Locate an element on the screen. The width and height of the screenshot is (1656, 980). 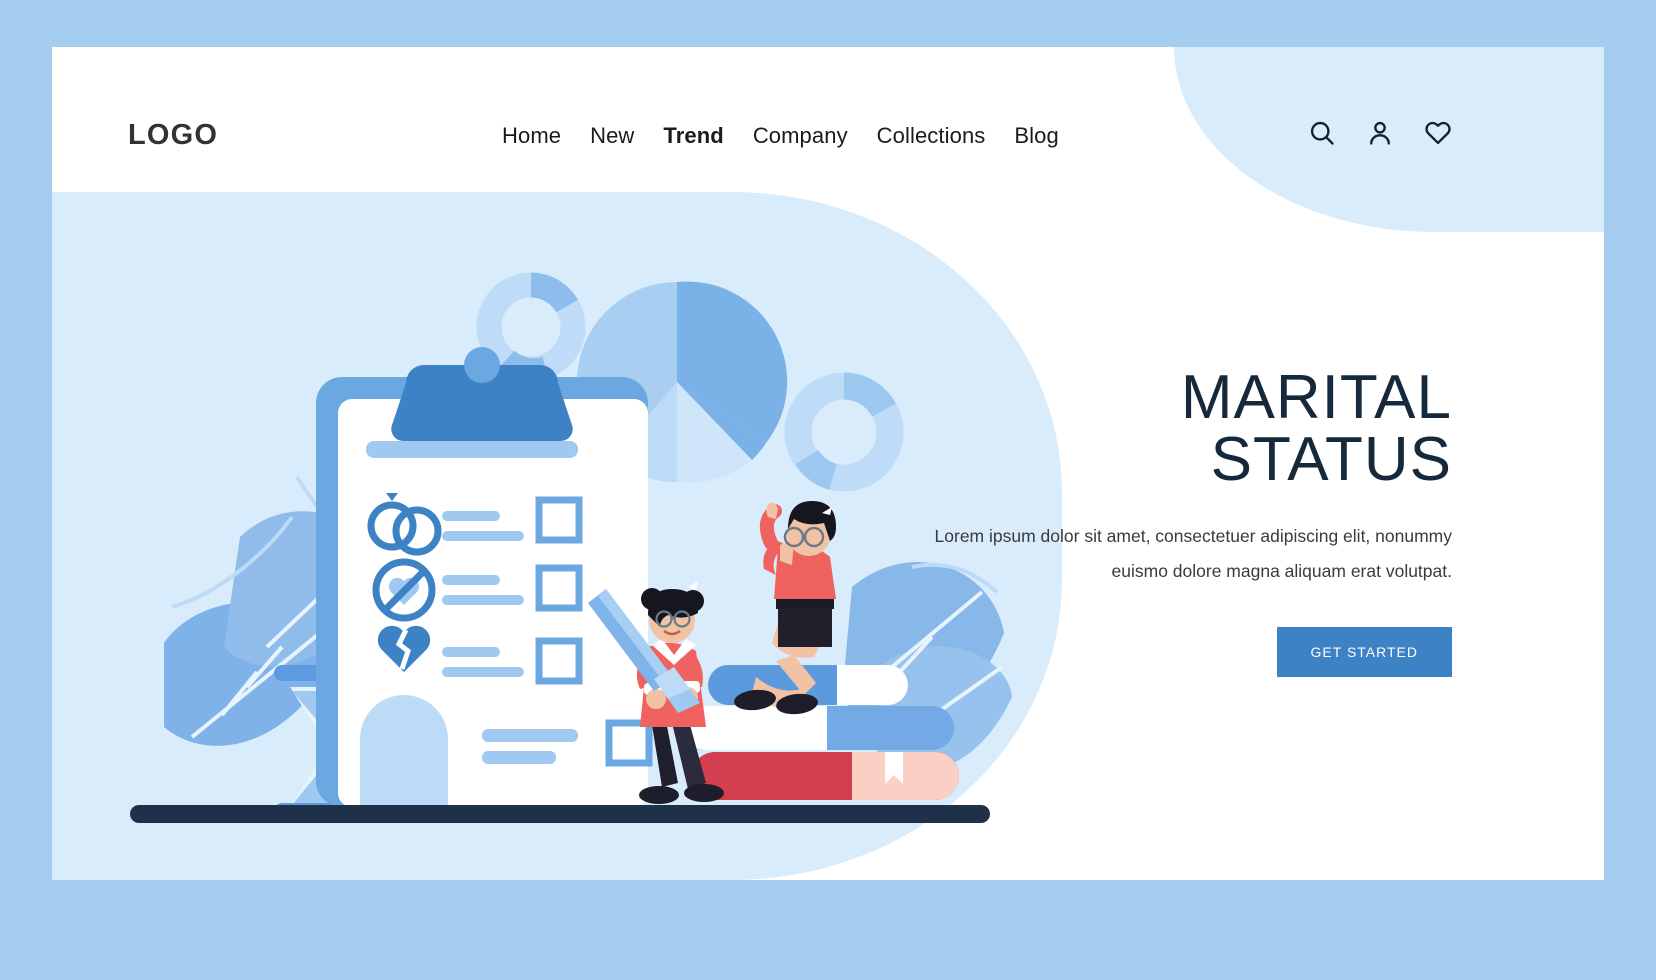
ground-bar is located at coordinates (560, 814).